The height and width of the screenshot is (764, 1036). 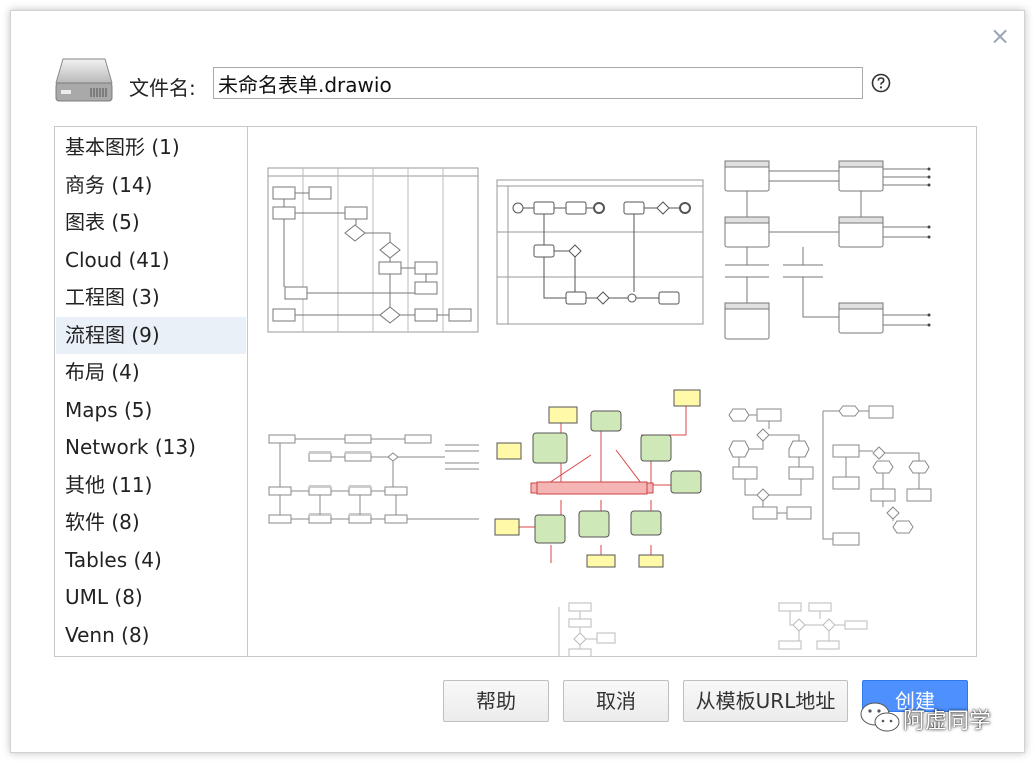 I want to click on category-item: 图表 (5), so click(x=151, y=222).